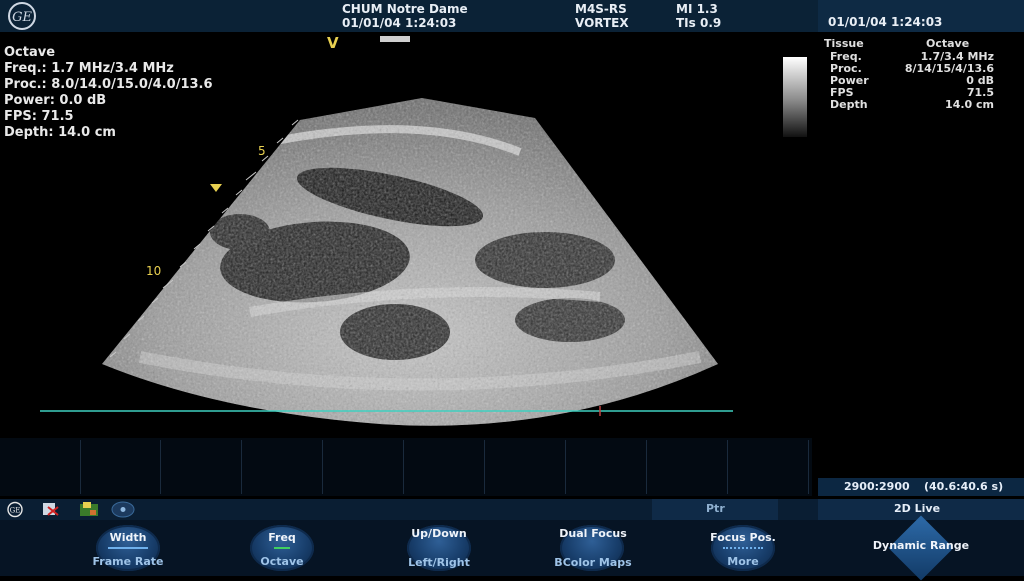 The width and height of the screenshot is (1024, 581). I want to click on depth-mark-10: 10, so click(153, 271).